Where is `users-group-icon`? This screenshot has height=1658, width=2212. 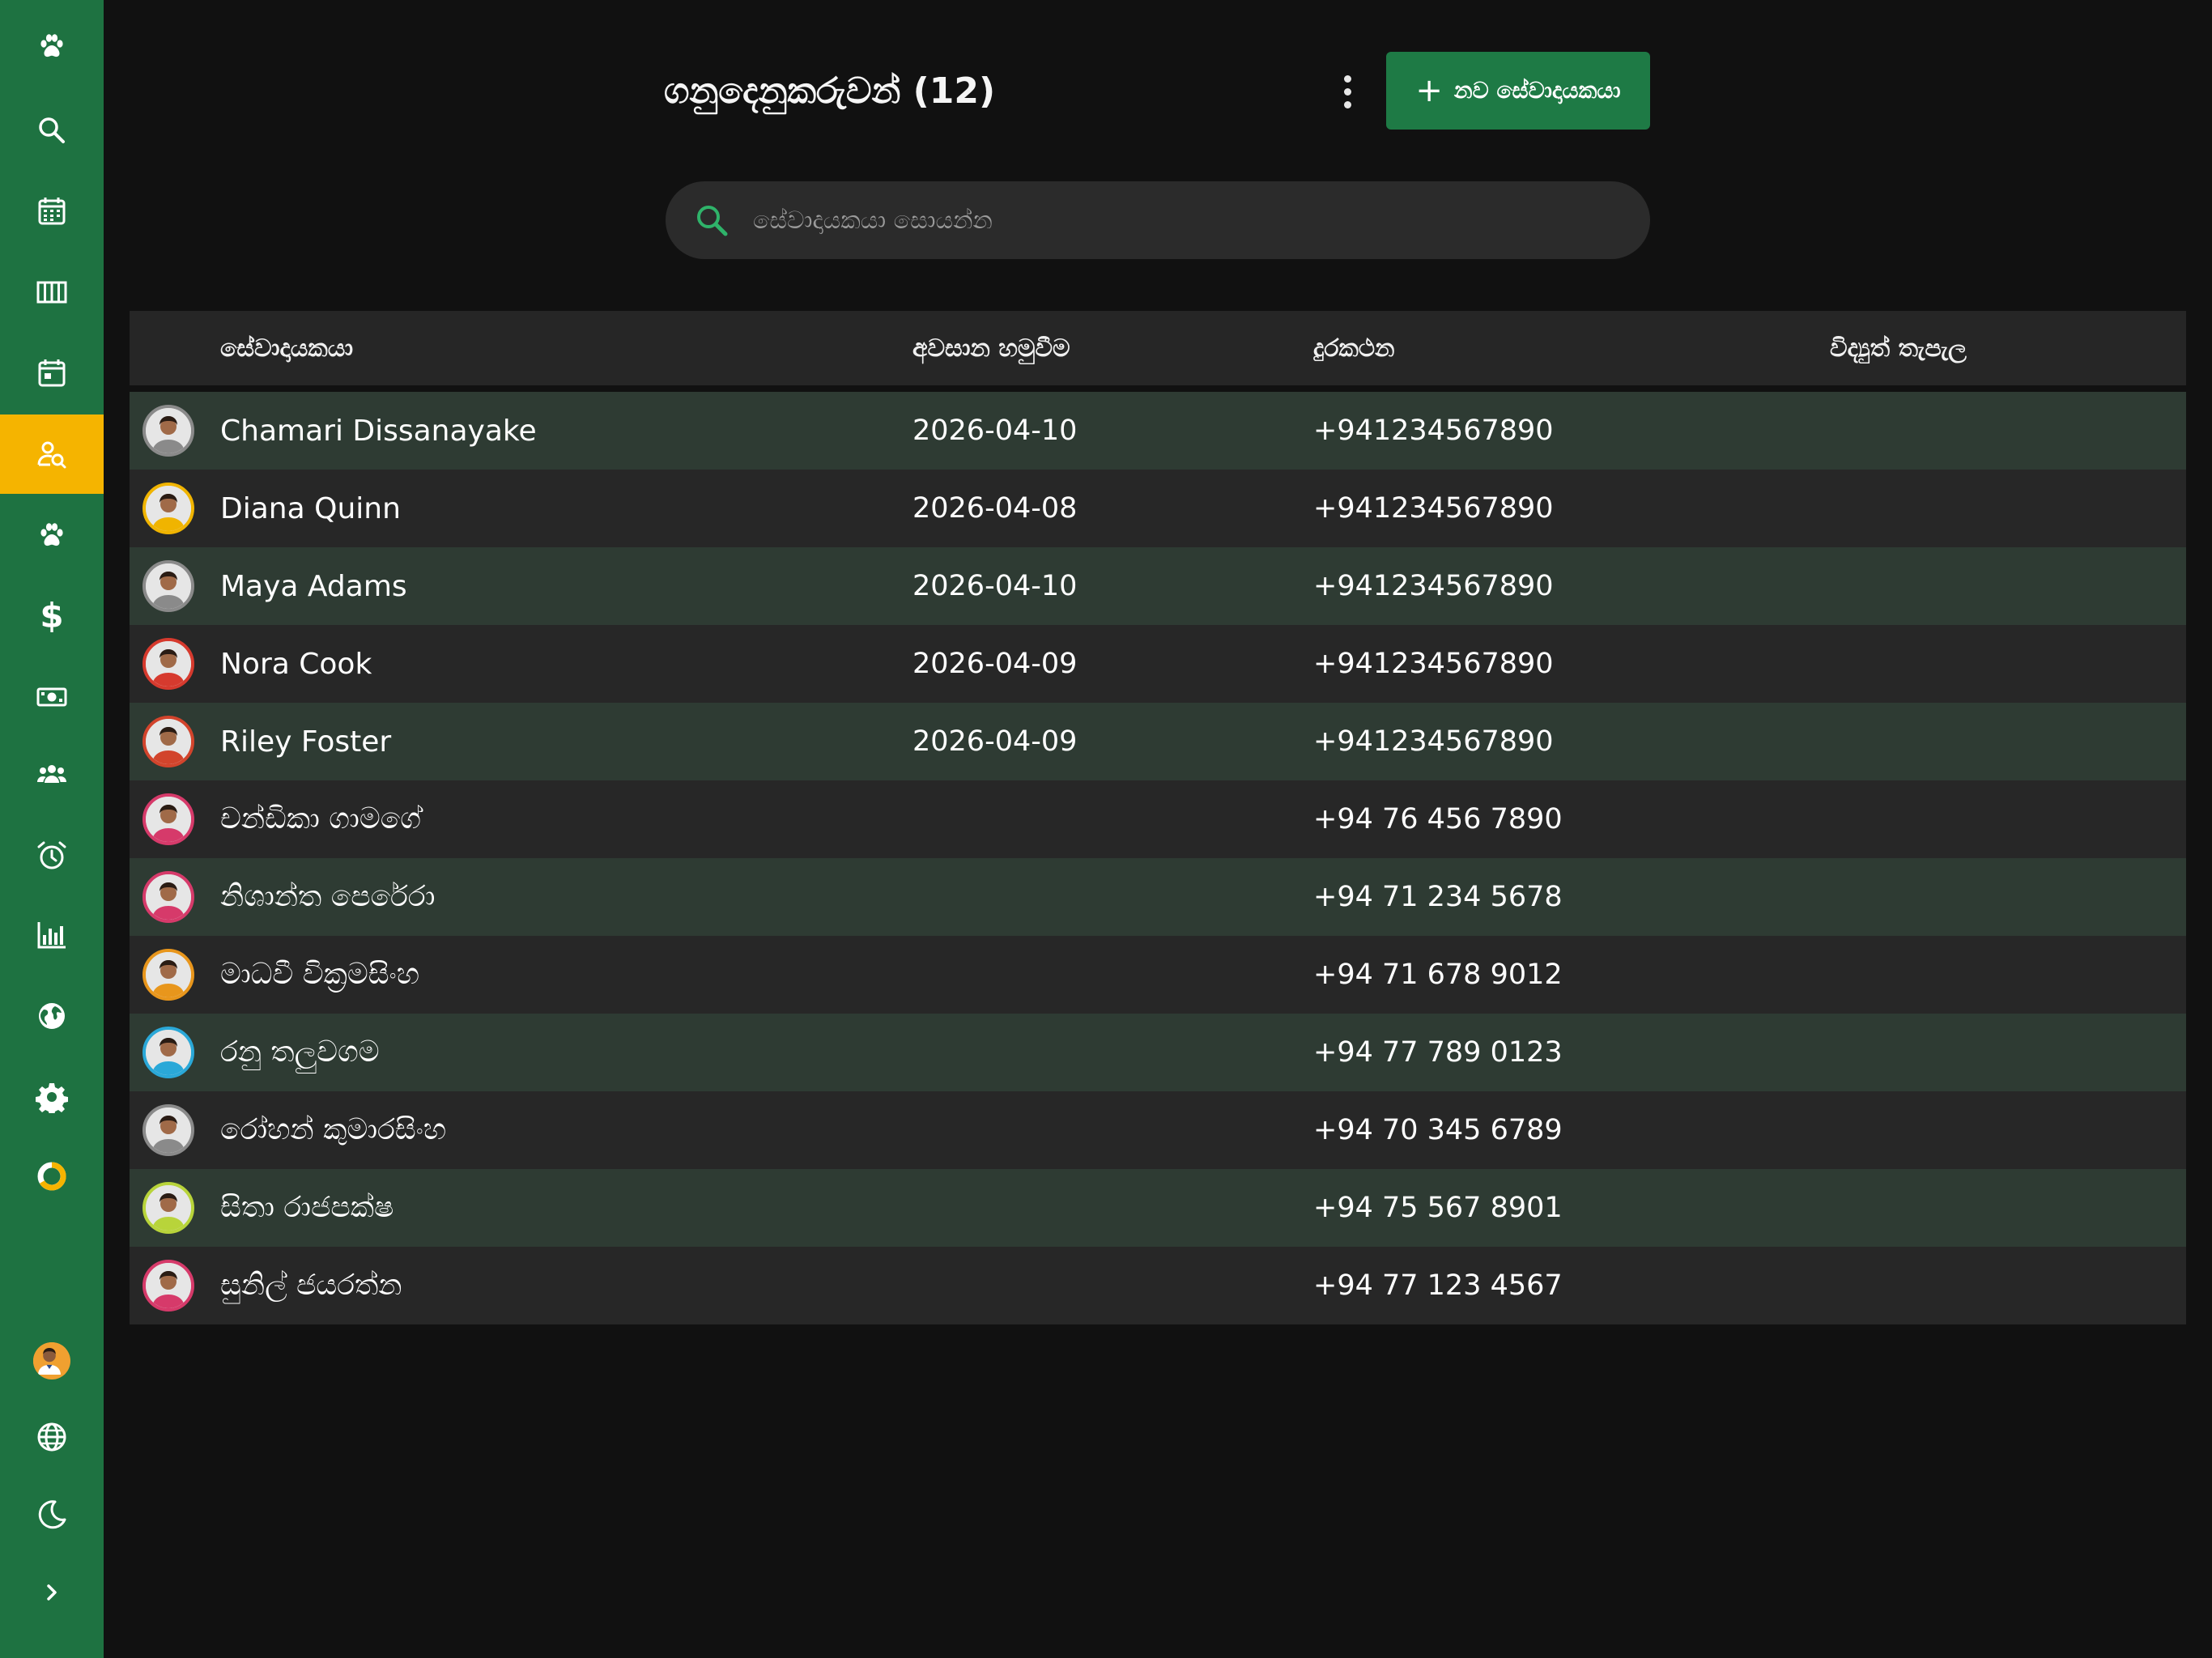
users-group-icon is located at coordinates (52, 774).